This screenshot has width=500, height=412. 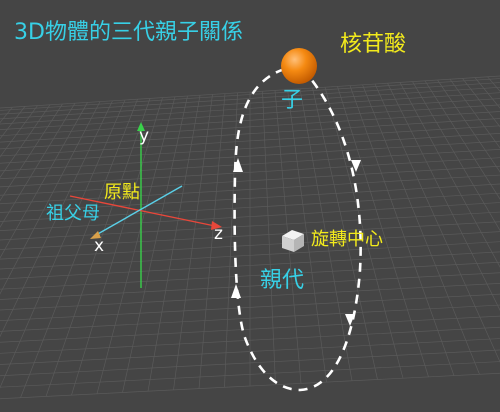 I want to click on origin-label: 原點, so click(x=122, y=192).